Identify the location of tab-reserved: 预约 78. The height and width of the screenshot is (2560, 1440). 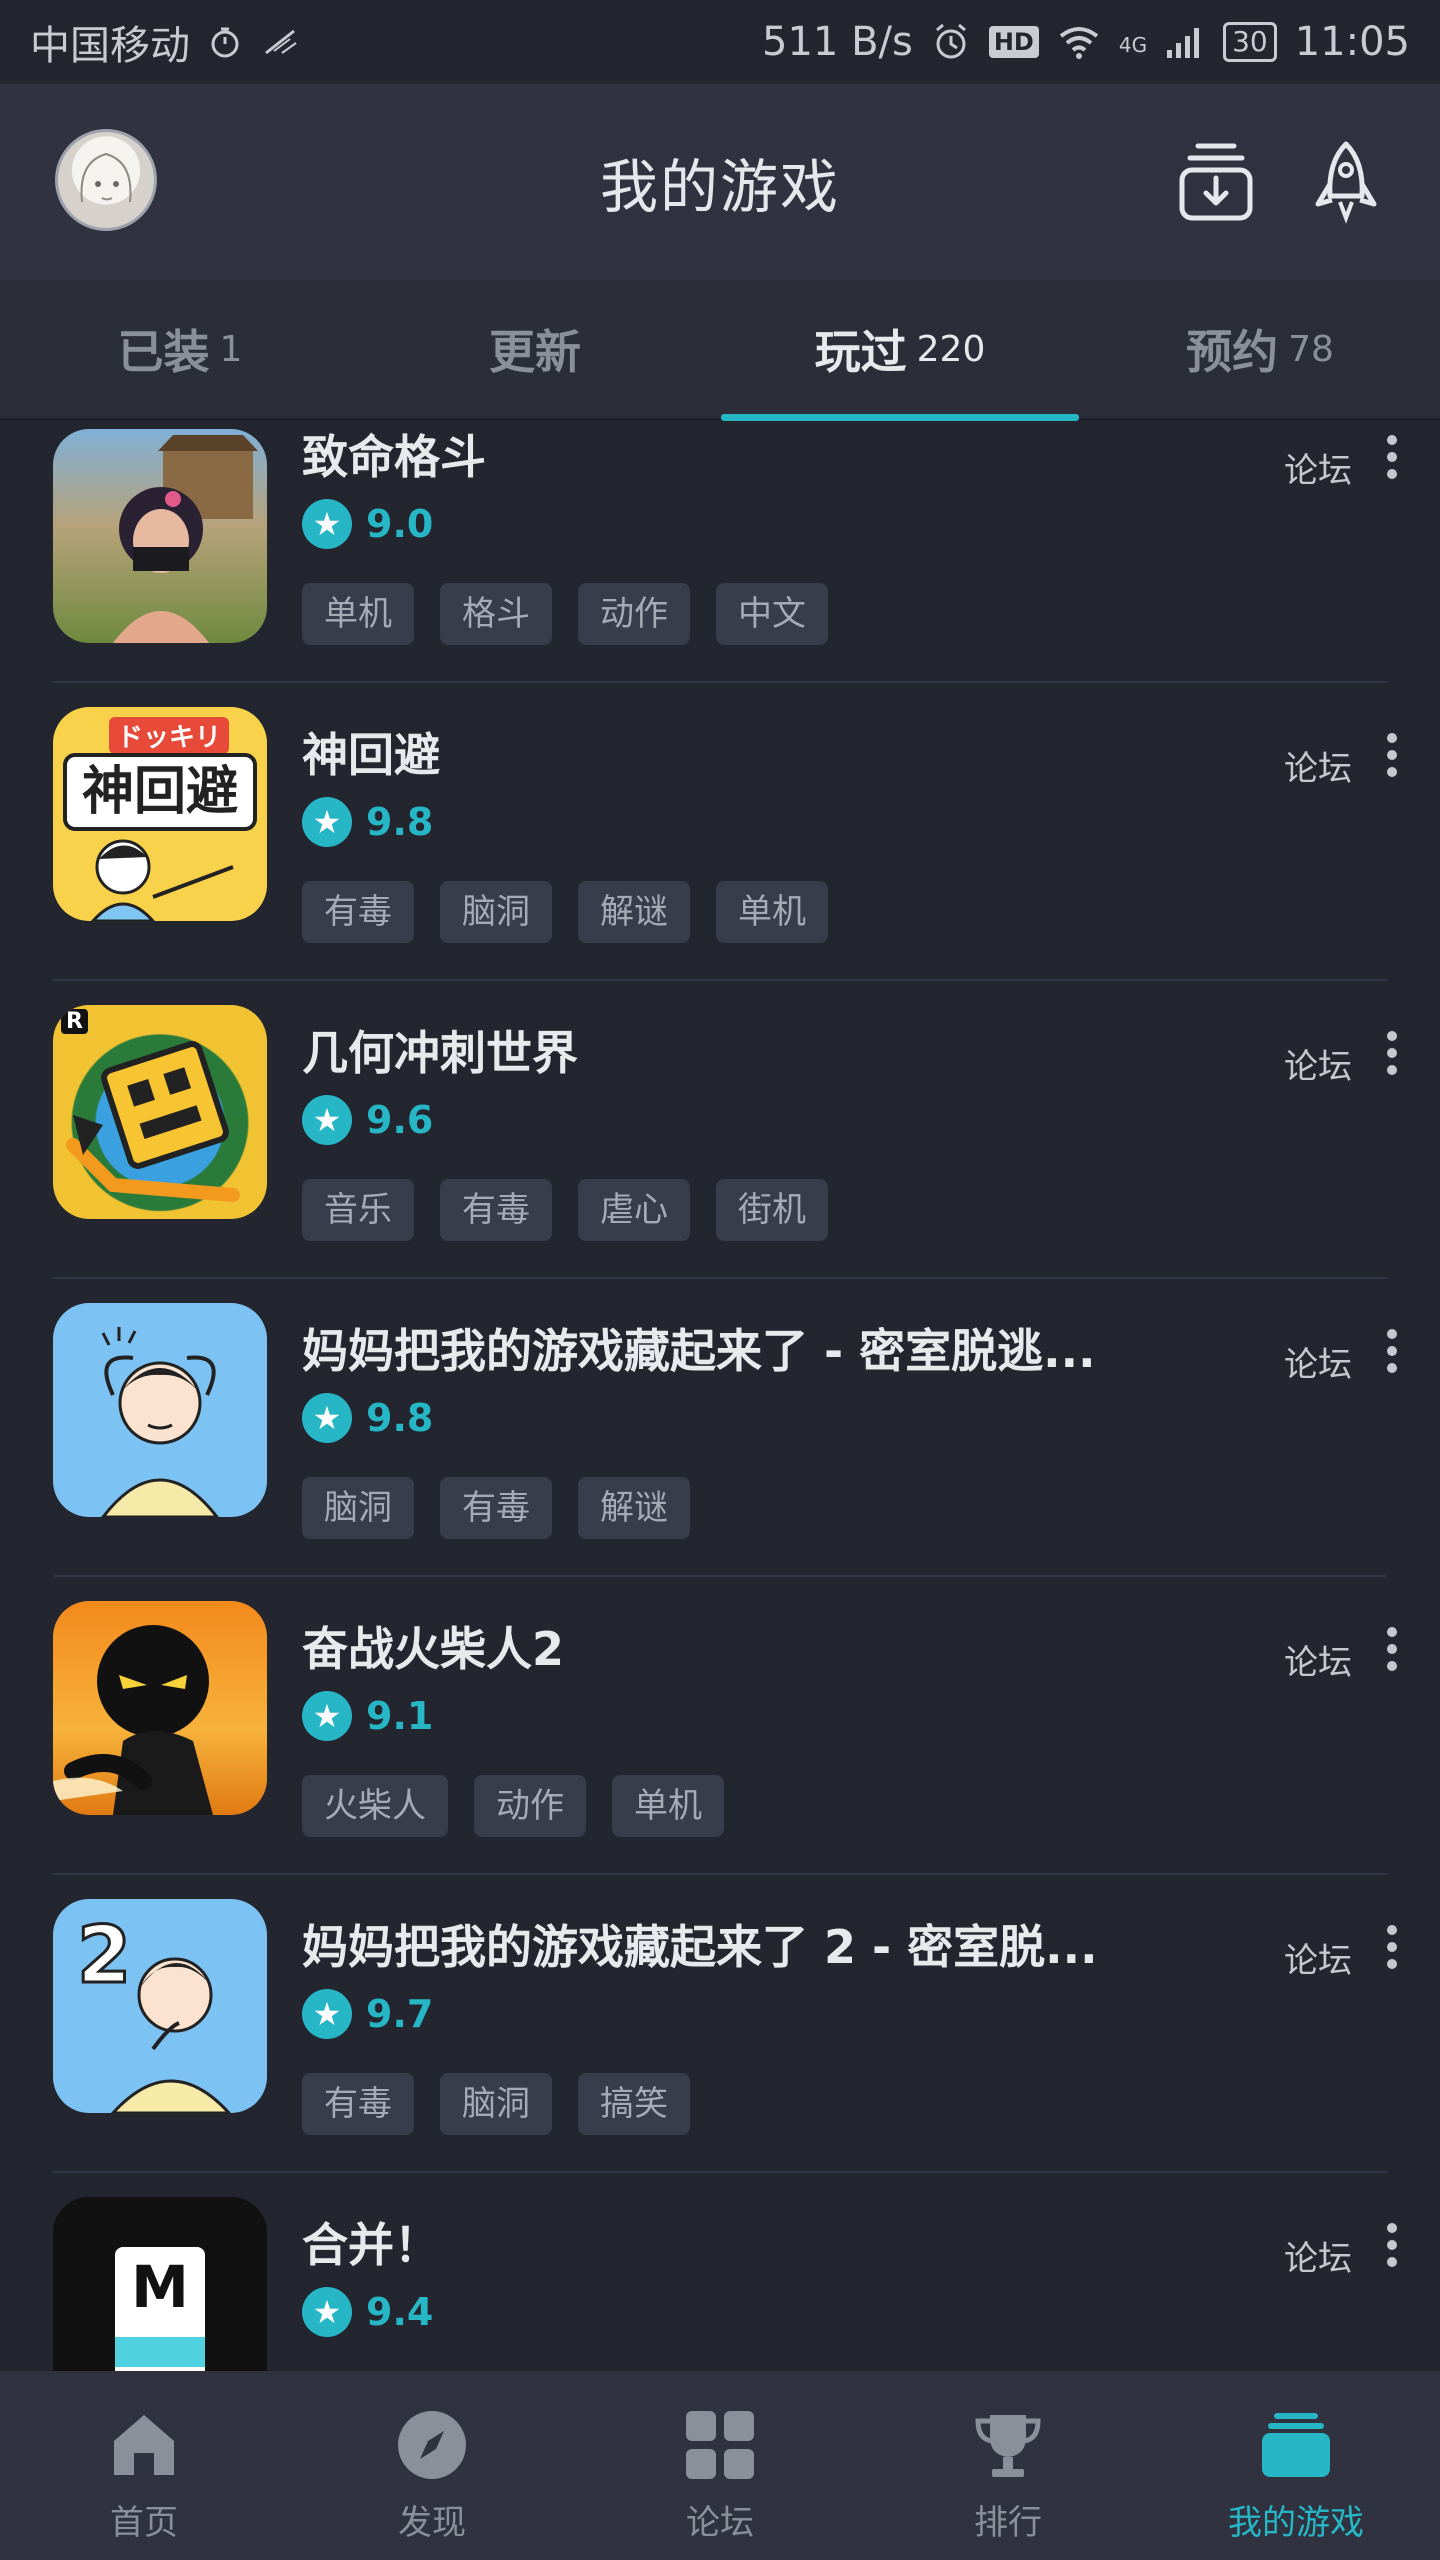
(1260, 349).